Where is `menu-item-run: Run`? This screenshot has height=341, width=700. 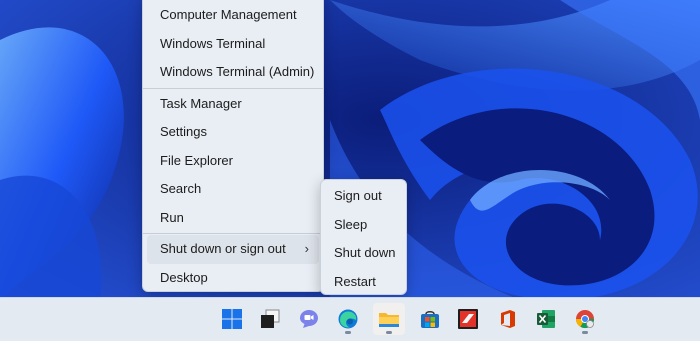
menu-item-run: Run is located at coordinates (233, 218).